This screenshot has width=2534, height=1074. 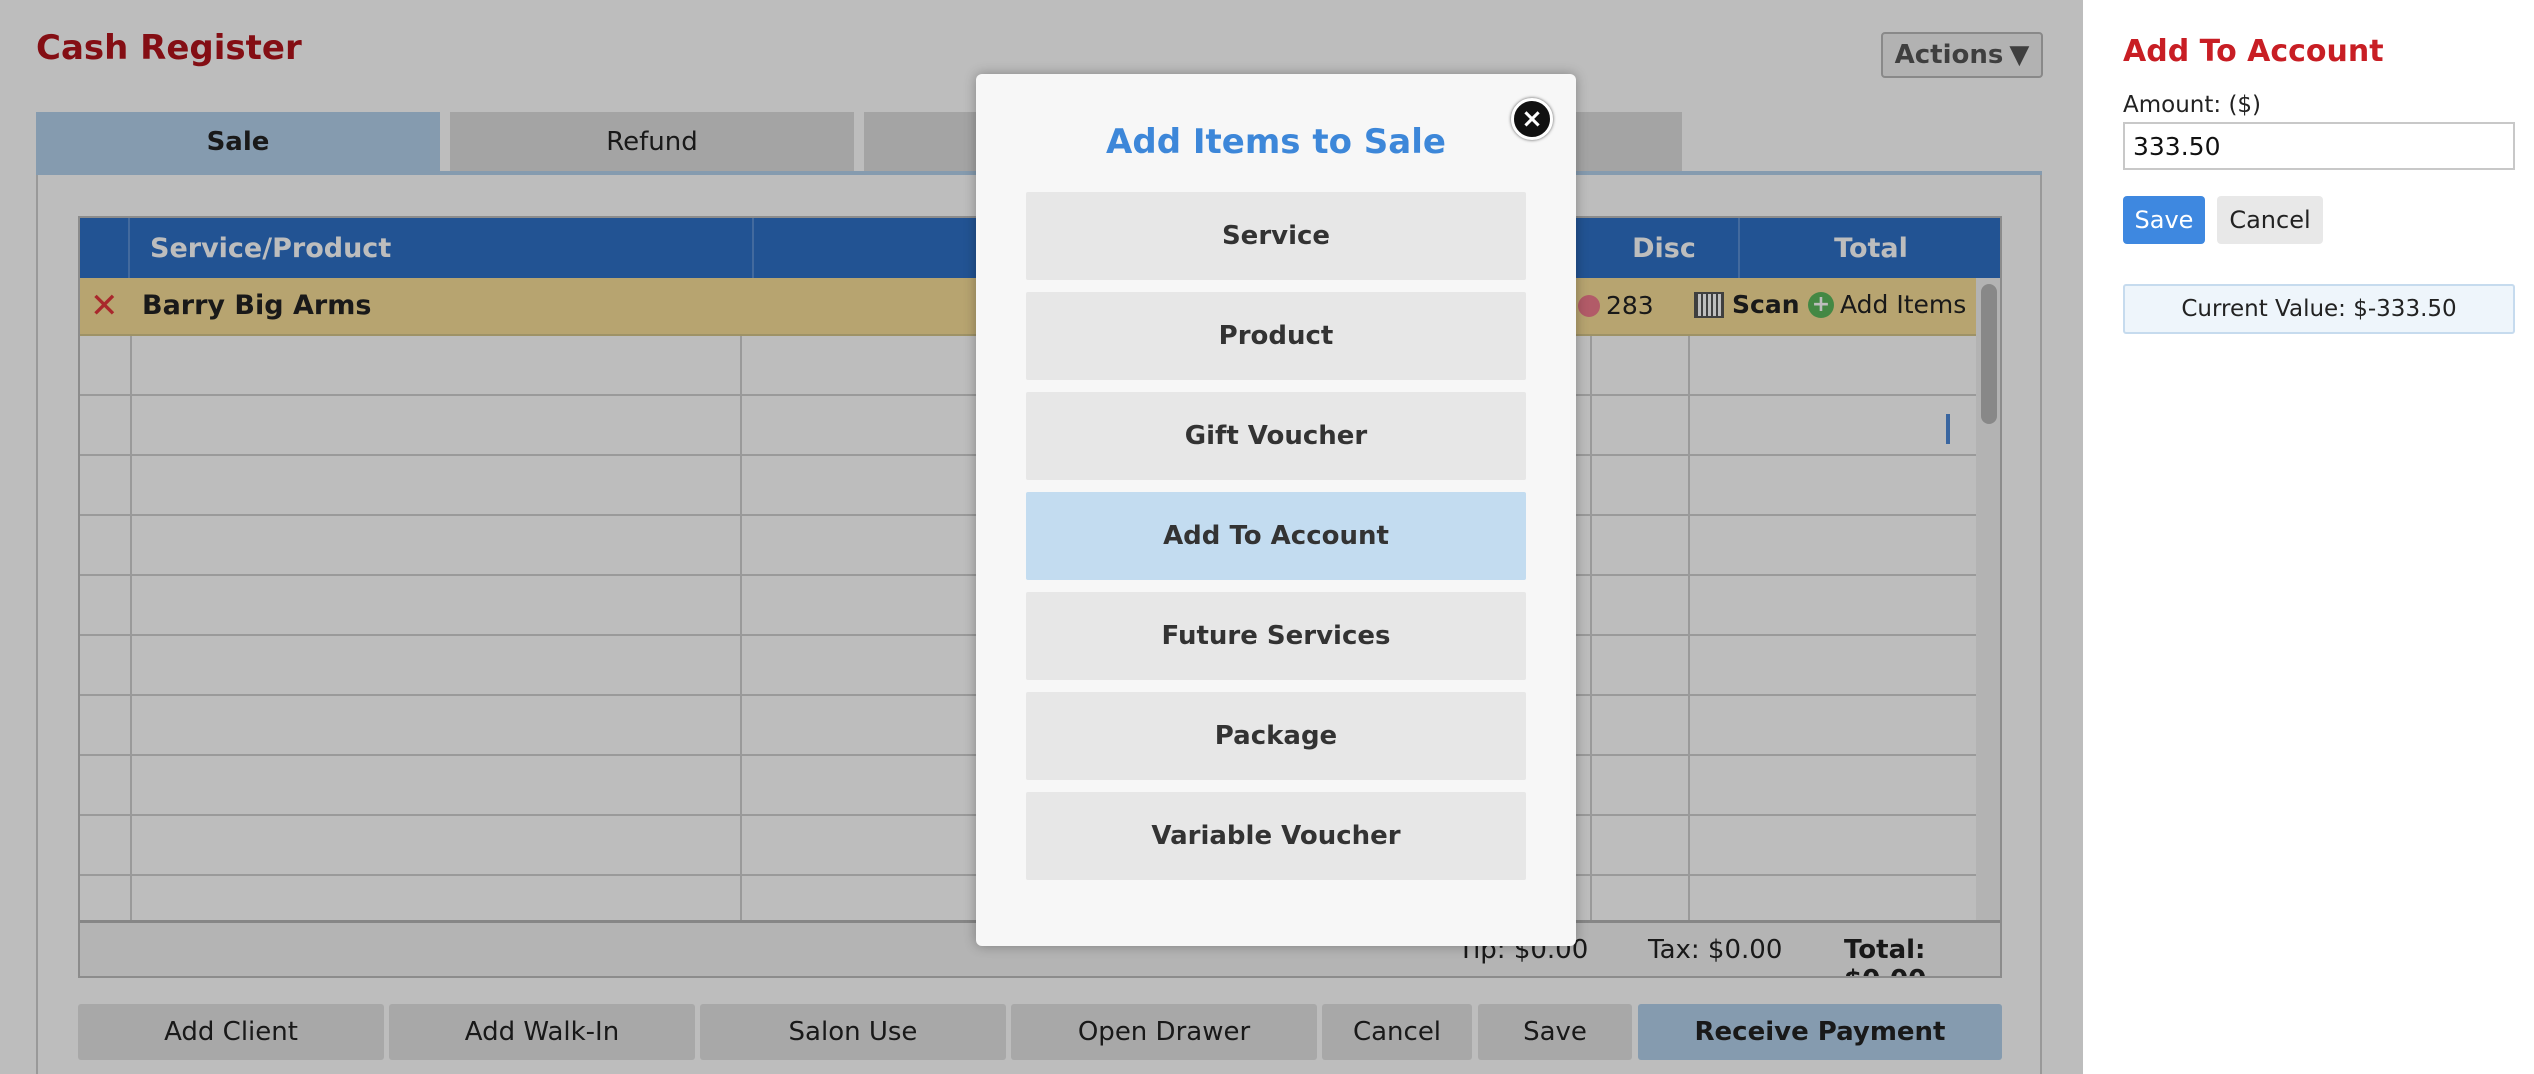 I want to click on option-gift-voucher: Gift Voucher, so click(x=1276, y=436).